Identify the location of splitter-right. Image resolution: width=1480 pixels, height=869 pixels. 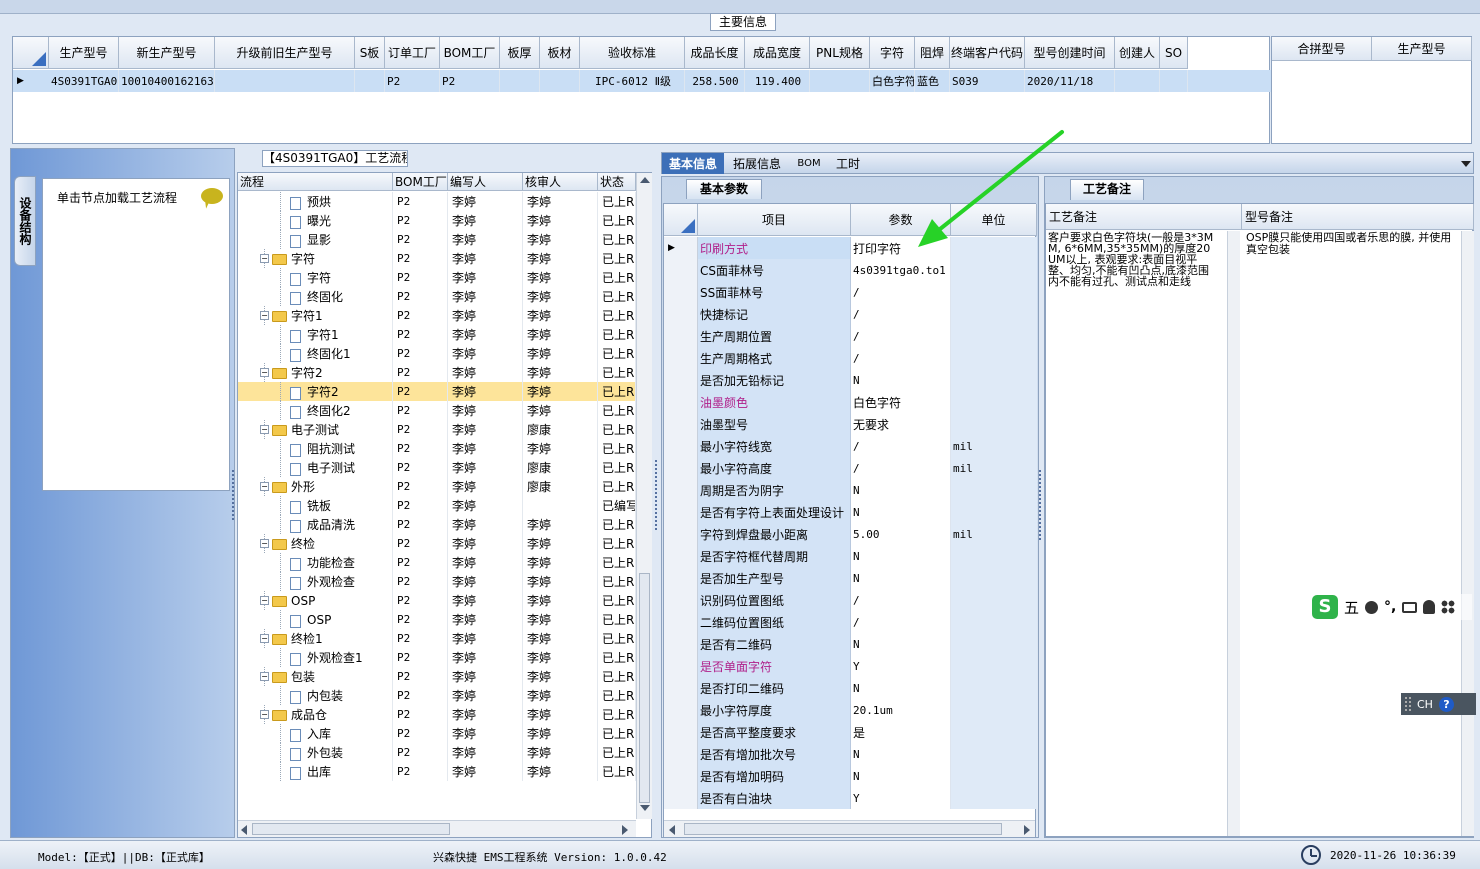
(1041, 505).